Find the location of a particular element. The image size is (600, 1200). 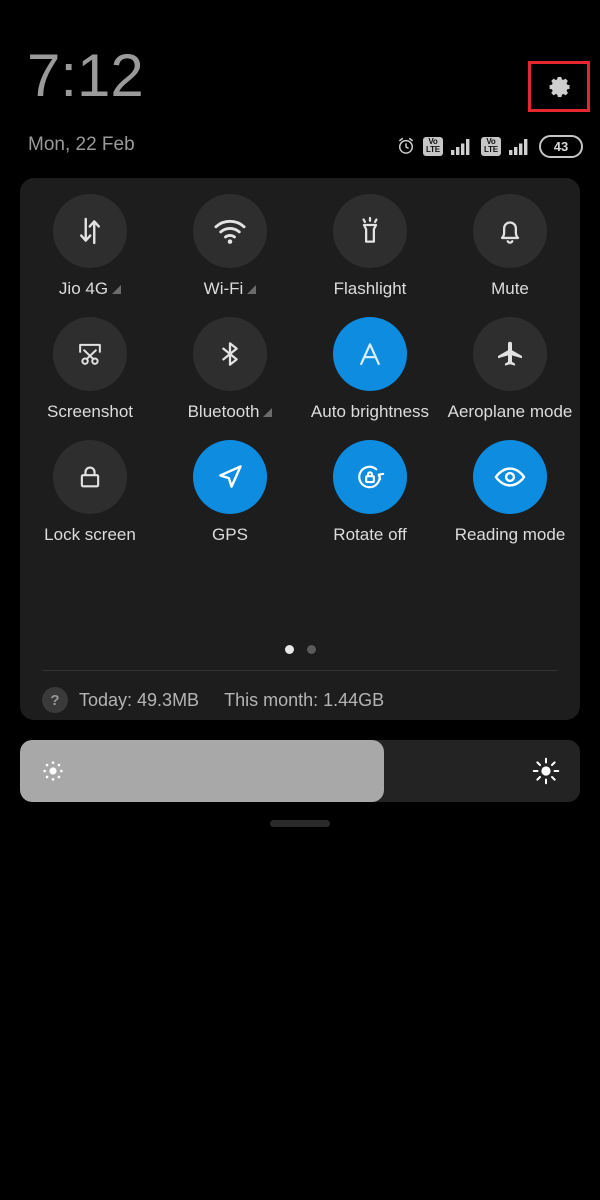

tile-label: GPS is located at coordinates (230, 534).